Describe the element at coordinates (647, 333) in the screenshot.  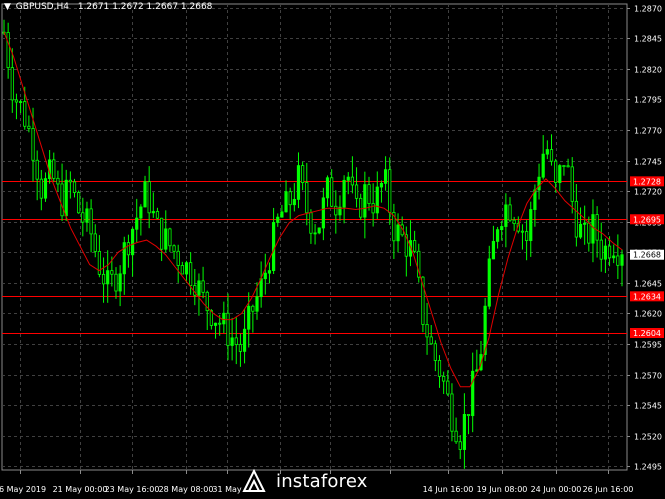
I see `level-price-label: 1.2604` at that location.